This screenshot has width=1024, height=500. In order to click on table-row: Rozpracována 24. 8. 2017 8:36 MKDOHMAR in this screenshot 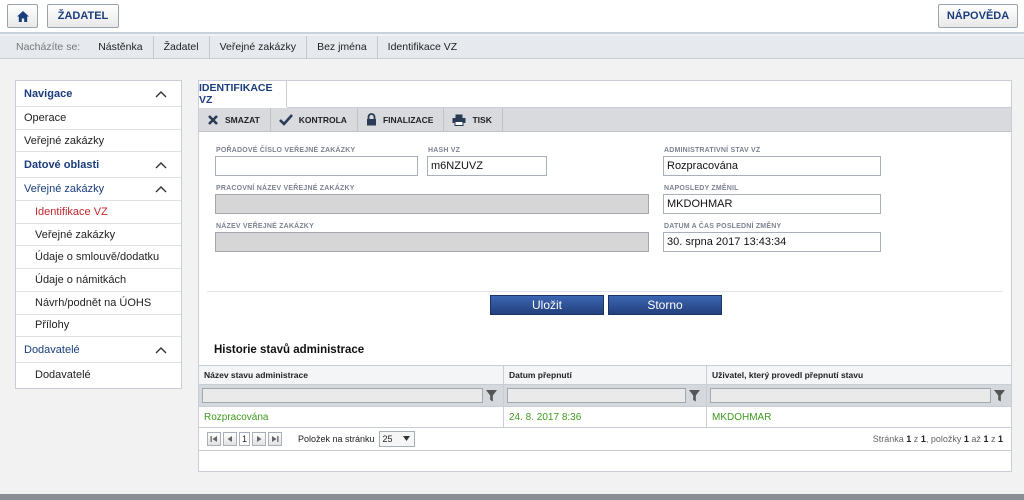, I will do `click(605, 417)`.